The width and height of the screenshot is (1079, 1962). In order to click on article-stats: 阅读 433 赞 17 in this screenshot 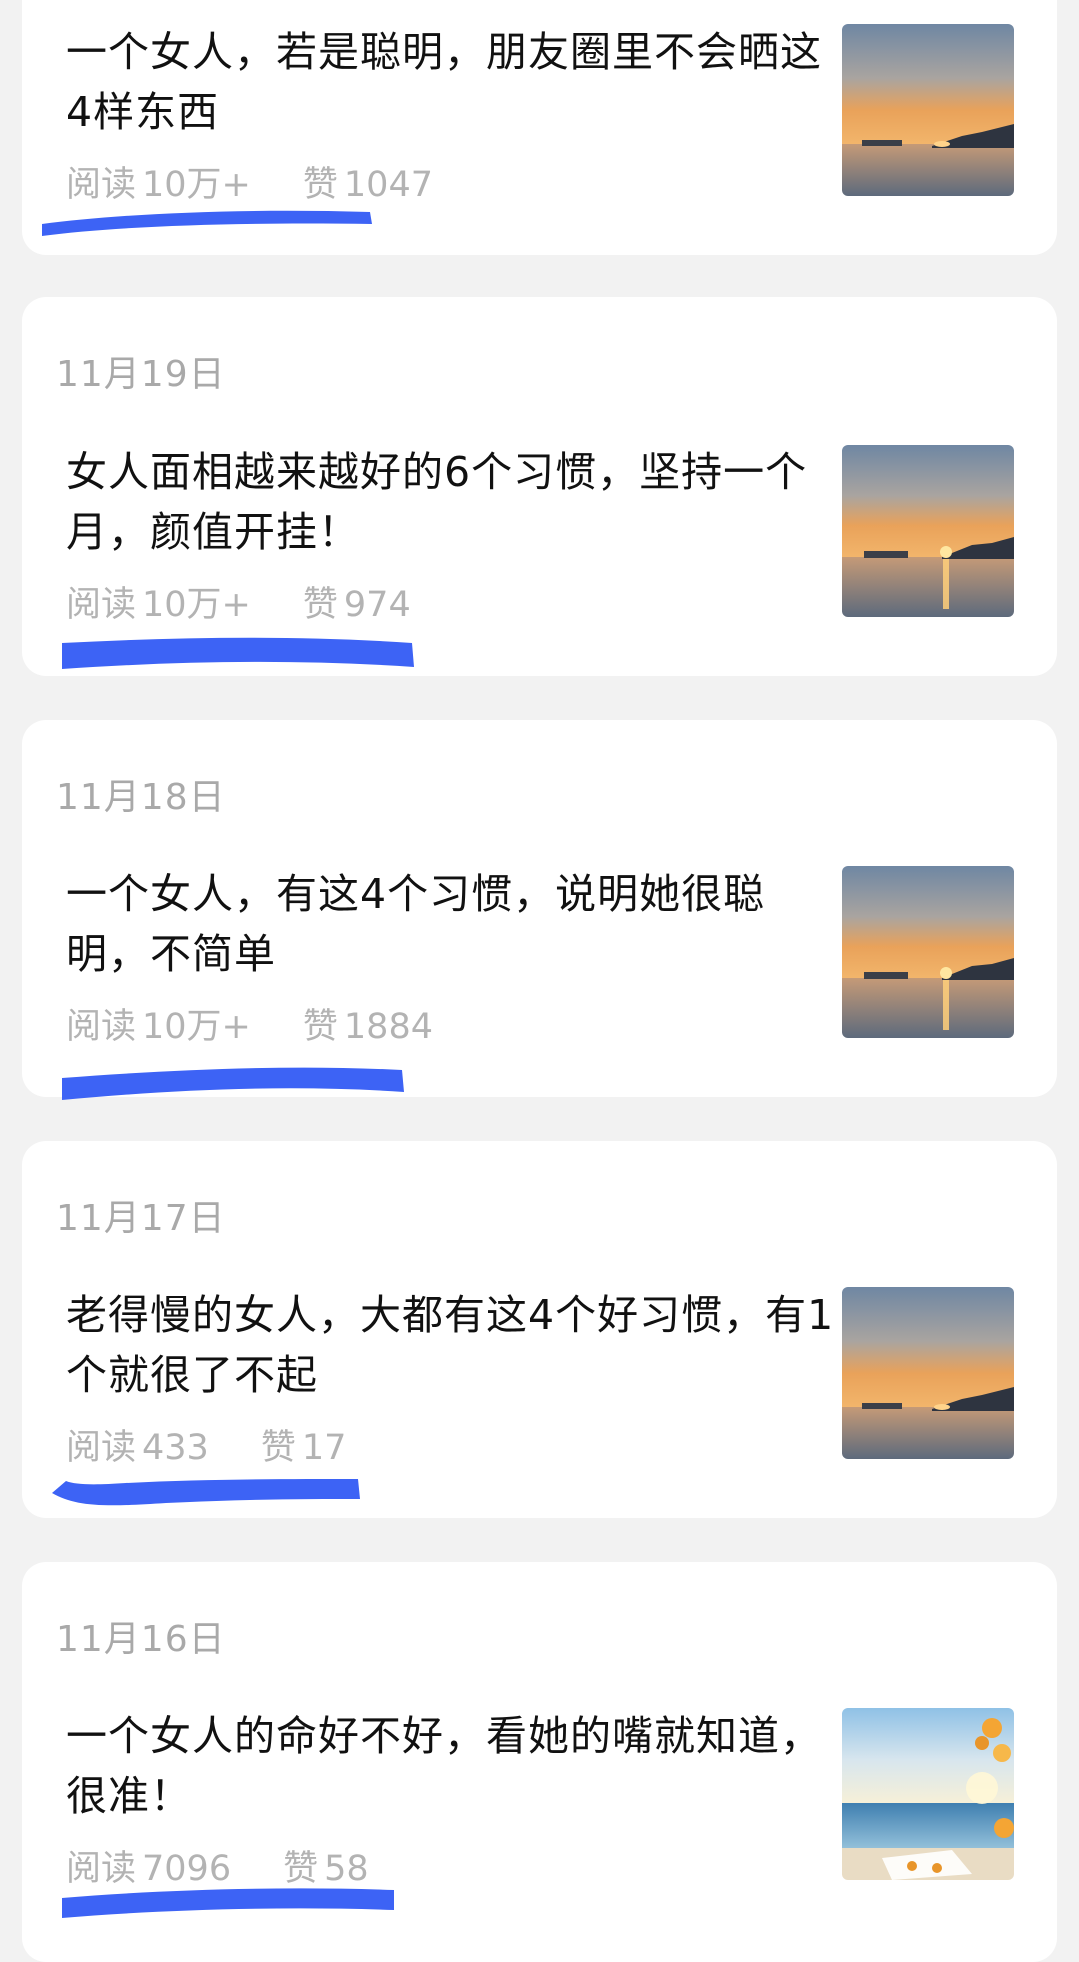, I will do `click(232, 1444)`.